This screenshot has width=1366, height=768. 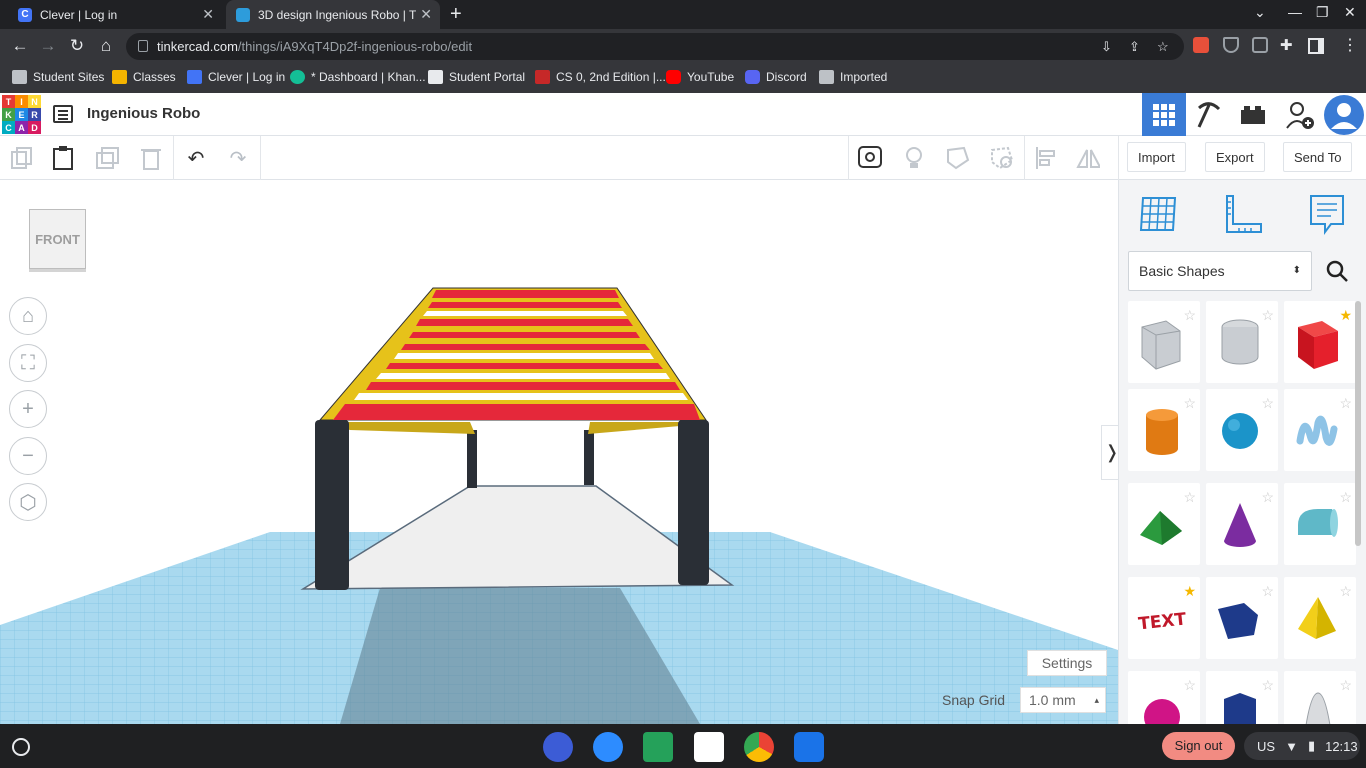 What do you see at coordinates (558, 747) in the screenshot?
I see `kami-app-icon` at bounding box center [558, 747].